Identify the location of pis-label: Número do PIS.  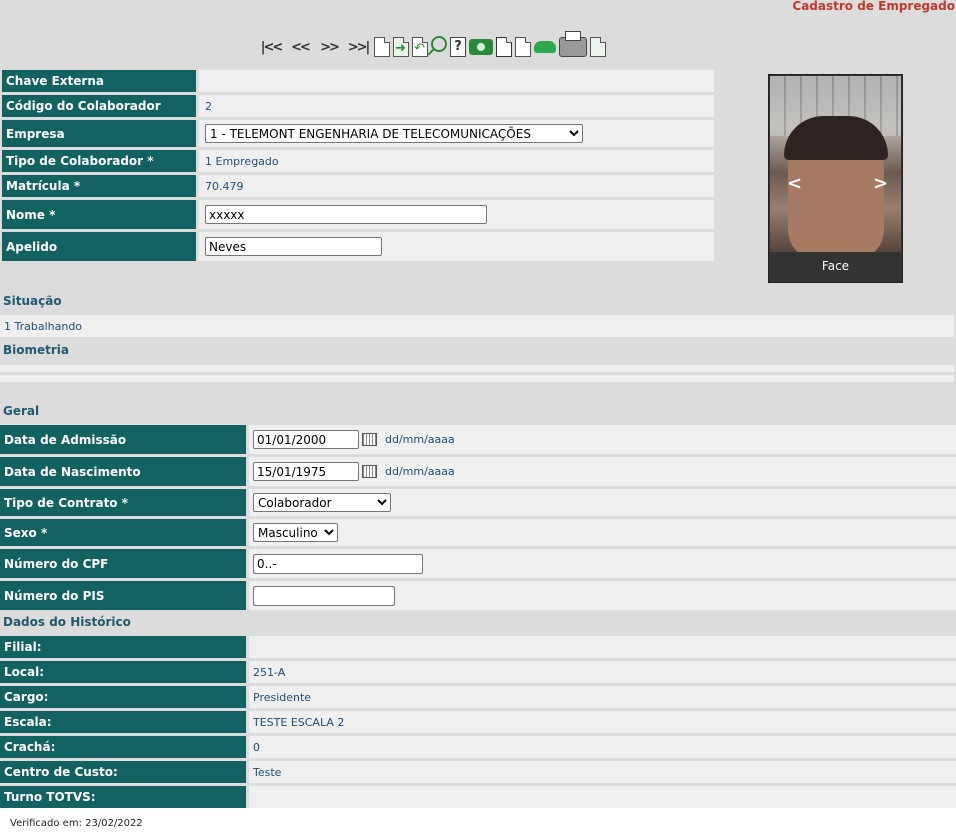
(123, 595).